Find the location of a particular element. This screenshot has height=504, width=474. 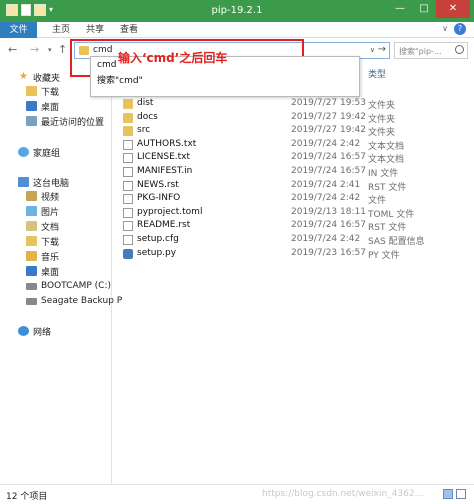

large-icons-view-icon is located at coordinates (461, 494).